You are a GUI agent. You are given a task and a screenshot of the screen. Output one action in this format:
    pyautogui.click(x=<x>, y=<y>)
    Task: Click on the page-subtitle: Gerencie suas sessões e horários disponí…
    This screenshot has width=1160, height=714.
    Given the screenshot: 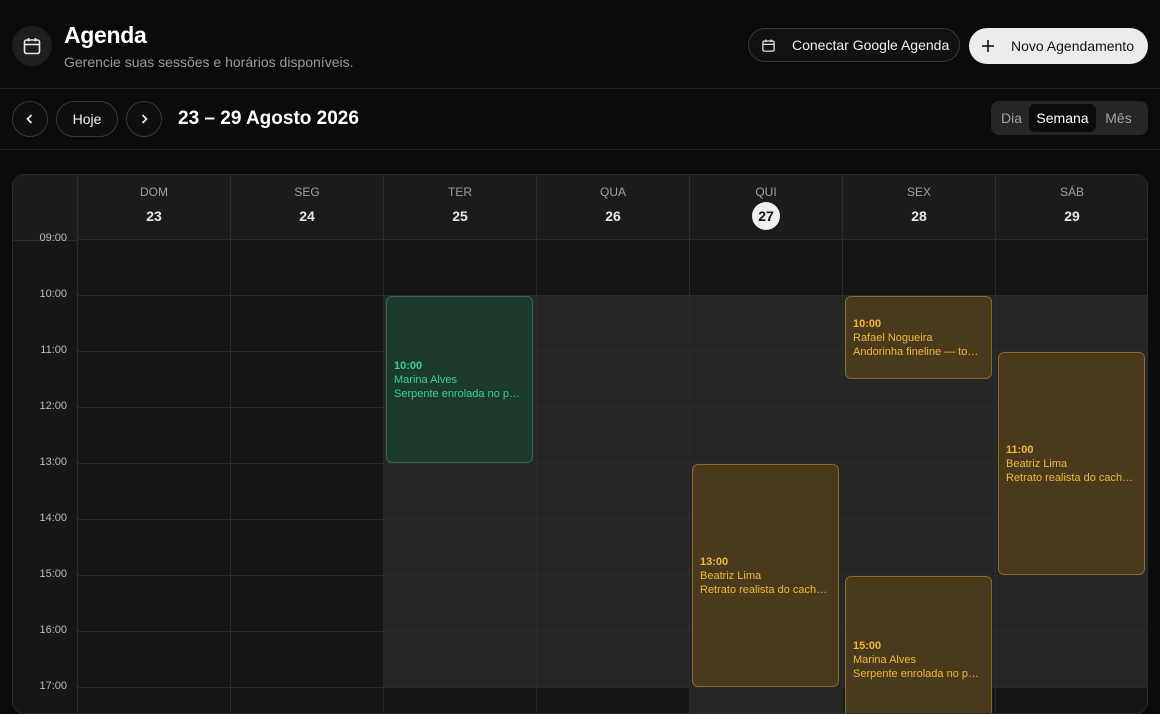 What is the action you would take?
    pyautogui.click(x=209, y=62)
    